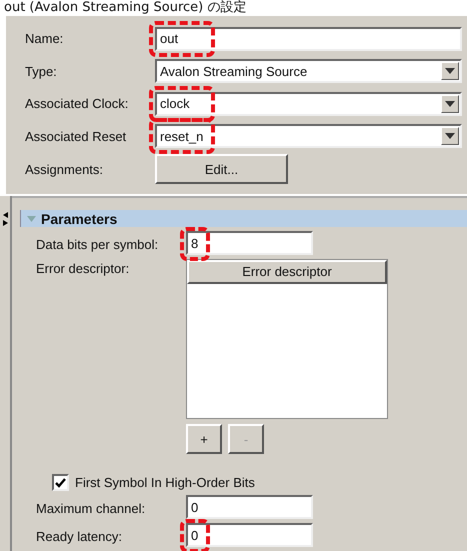  I want to click on dropdown: reset_n, so click(308, 136).